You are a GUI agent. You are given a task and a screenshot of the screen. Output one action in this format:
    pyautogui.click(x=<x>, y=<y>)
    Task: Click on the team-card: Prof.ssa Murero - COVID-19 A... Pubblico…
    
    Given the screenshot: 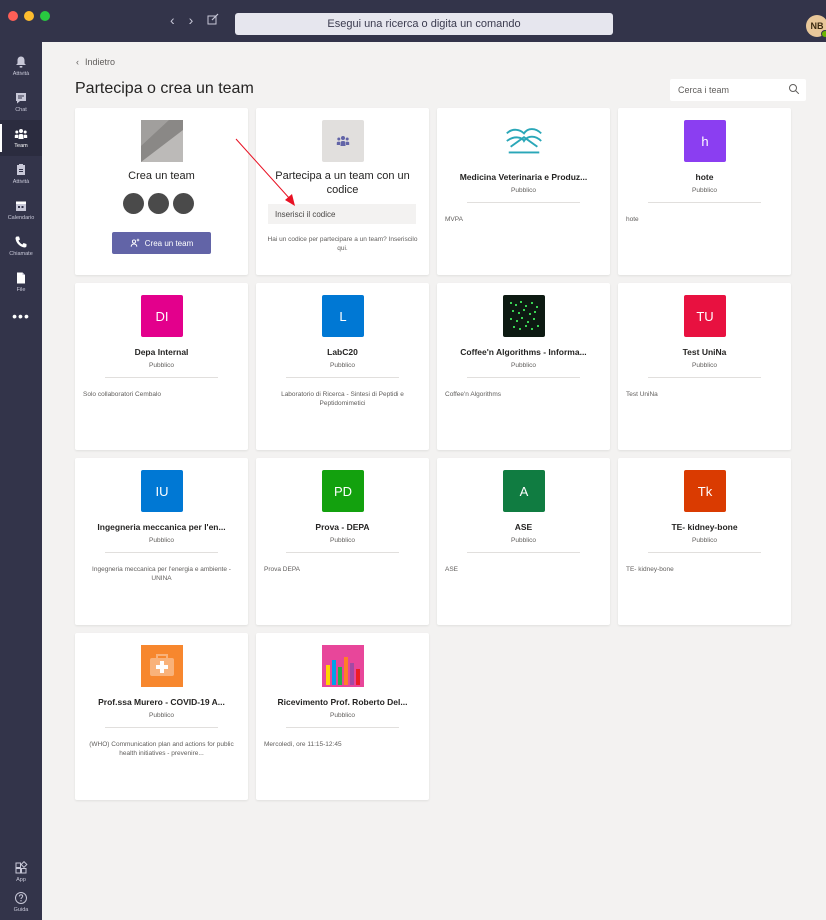 What is the action you would take?
    pyautogui.click(x=161, y=716)
    